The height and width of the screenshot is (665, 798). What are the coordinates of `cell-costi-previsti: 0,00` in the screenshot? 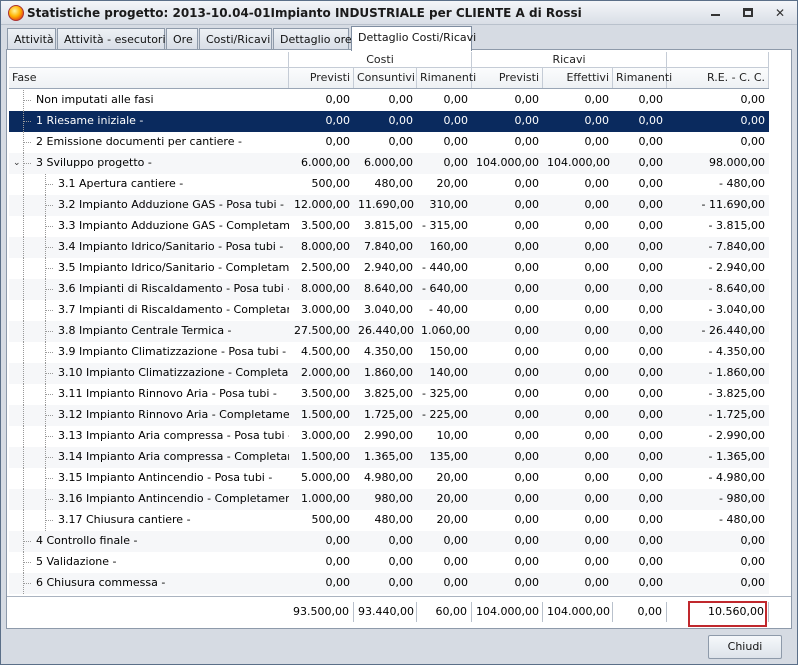 It's located at (338, 561).